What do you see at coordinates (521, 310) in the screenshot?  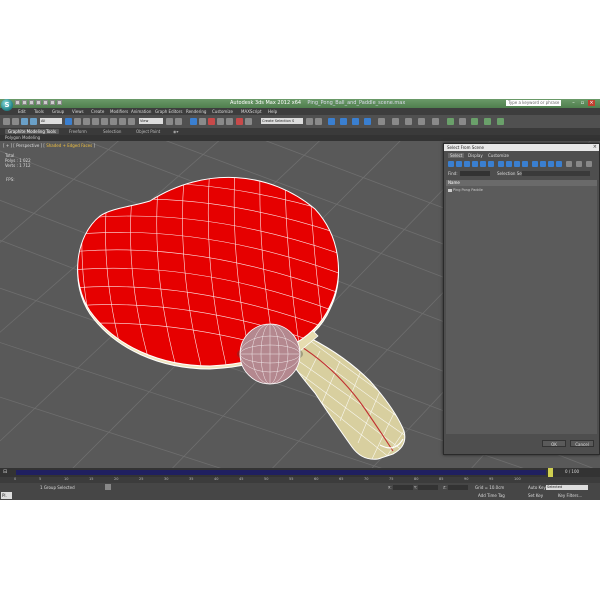 I see `scene-object-list: Ping Pong Paddle` at bounding box center [521, 310].